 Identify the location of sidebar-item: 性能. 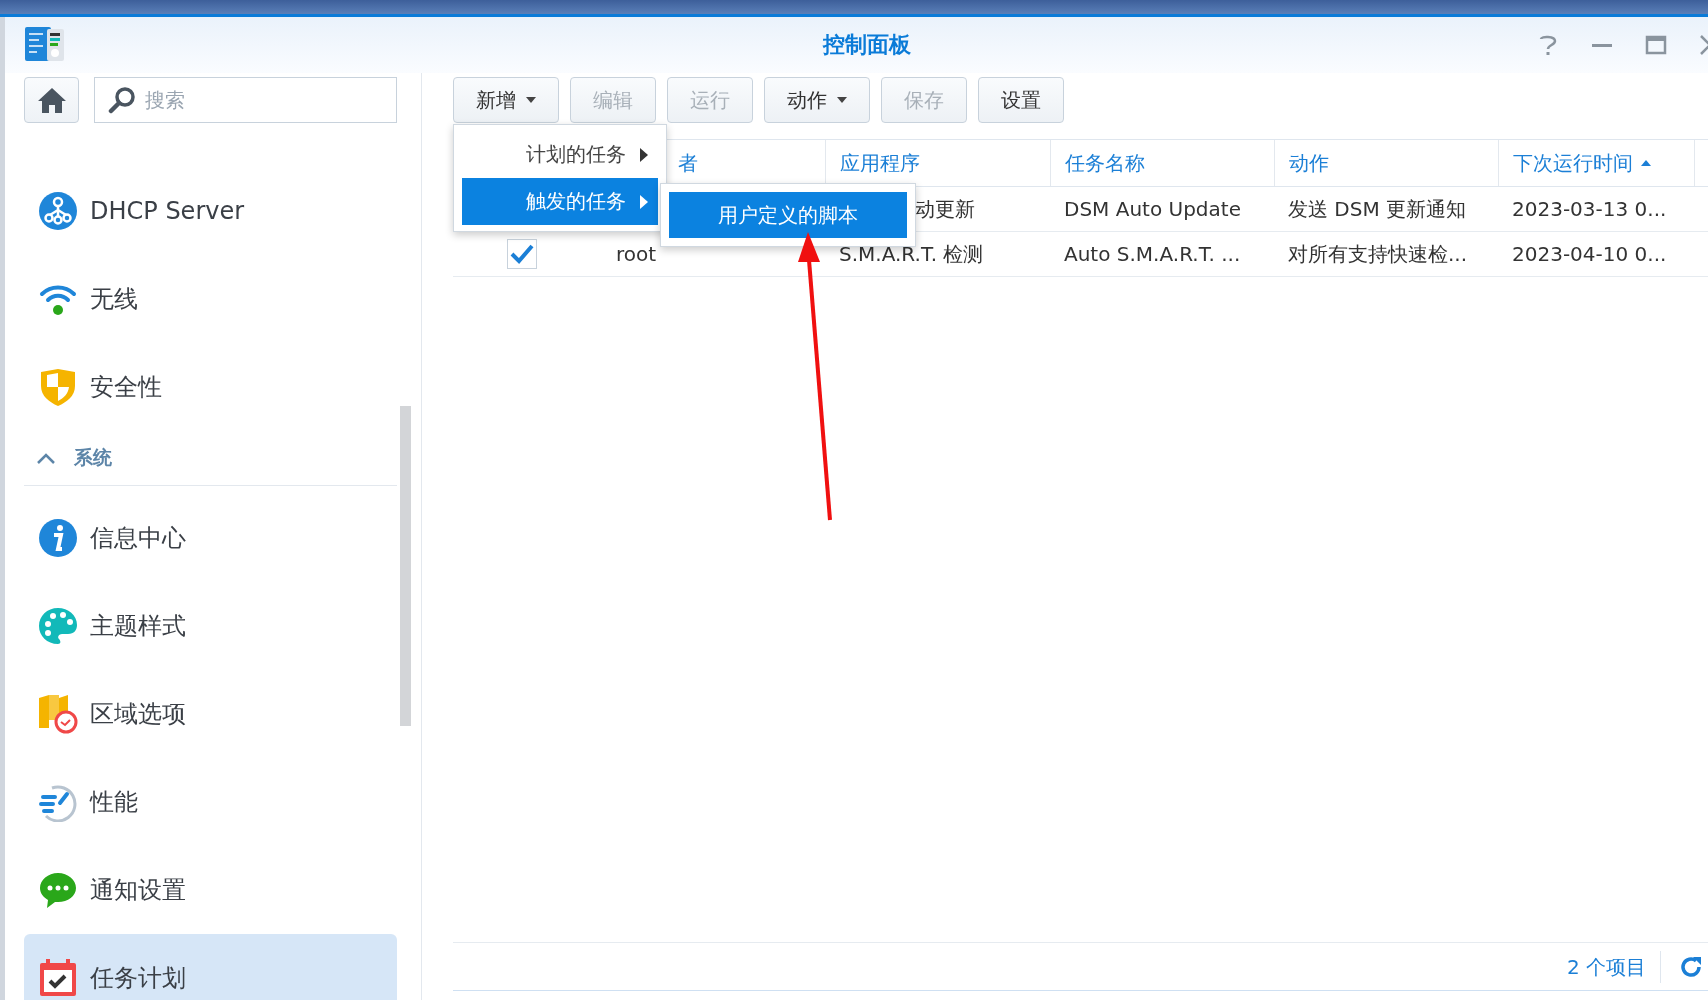
(210, 802).